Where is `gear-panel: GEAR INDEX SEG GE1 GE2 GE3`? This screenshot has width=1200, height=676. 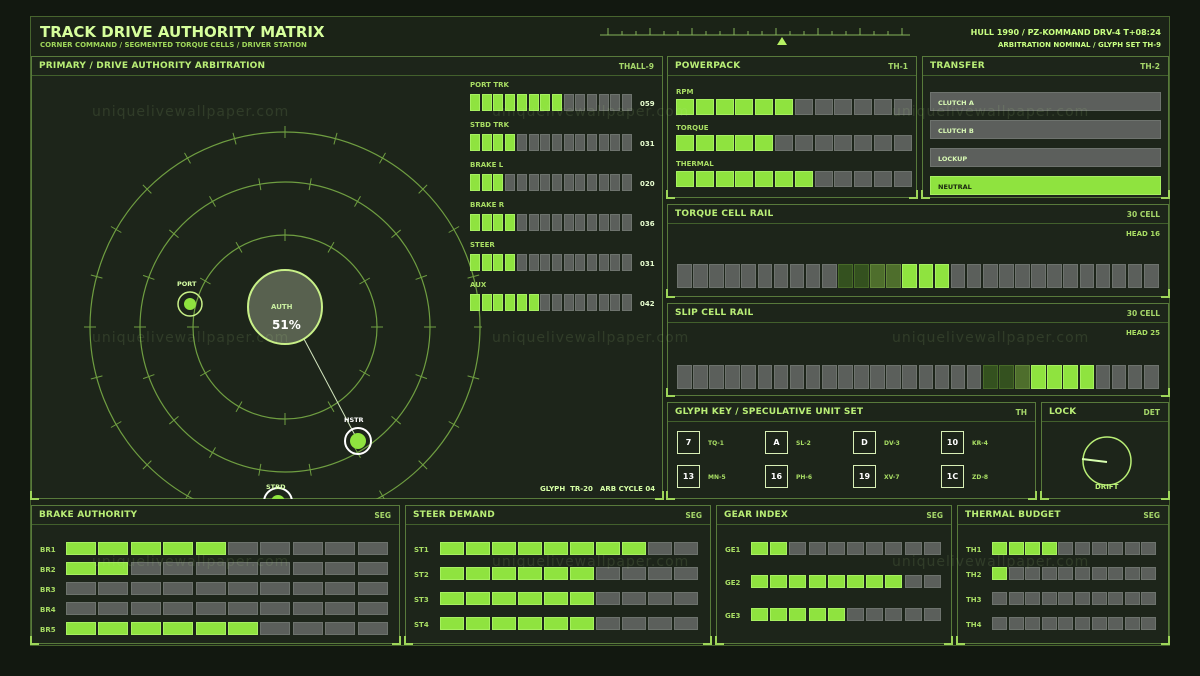
gear-panel: GEAR INDEX SEG GE1 GE2 GE3 is located at coordinates (834, 575).